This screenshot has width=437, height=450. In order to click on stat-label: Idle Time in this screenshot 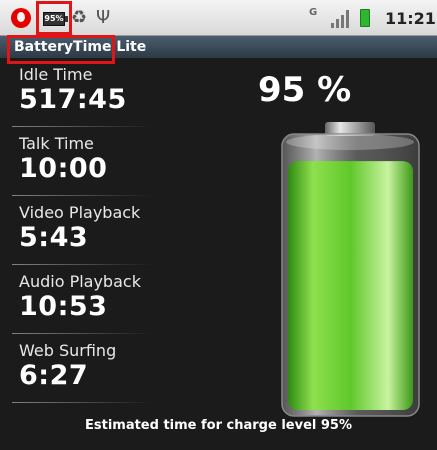, I will do `click(56, 74)`.